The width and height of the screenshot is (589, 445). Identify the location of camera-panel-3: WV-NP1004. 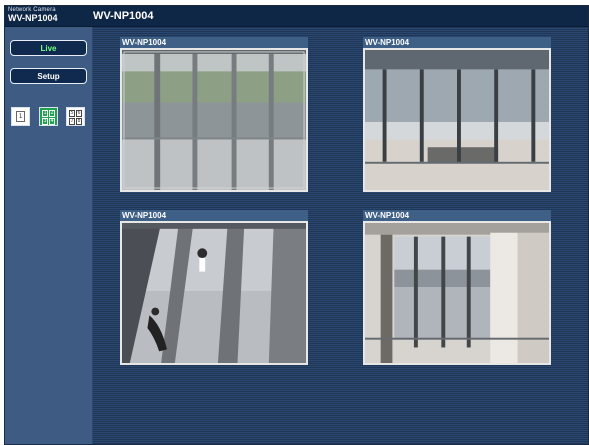
(214, 287).